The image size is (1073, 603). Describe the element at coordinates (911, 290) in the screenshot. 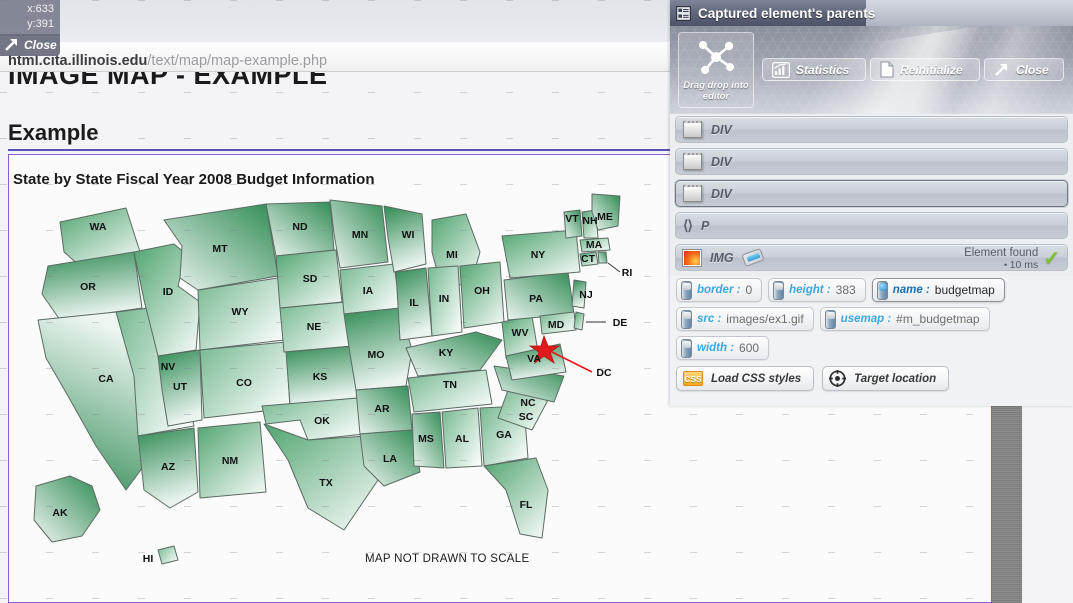

I see `attribute-key: name :` at that location.